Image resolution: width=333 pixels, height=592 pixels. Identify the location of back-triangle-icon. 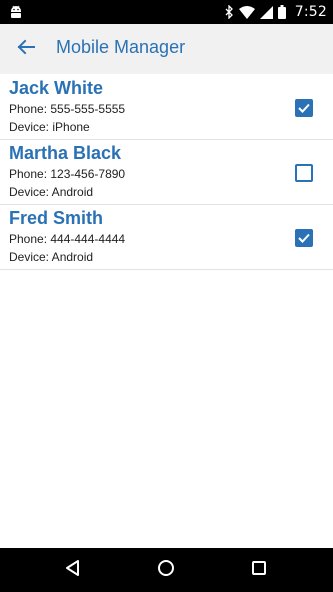
(73, 570).